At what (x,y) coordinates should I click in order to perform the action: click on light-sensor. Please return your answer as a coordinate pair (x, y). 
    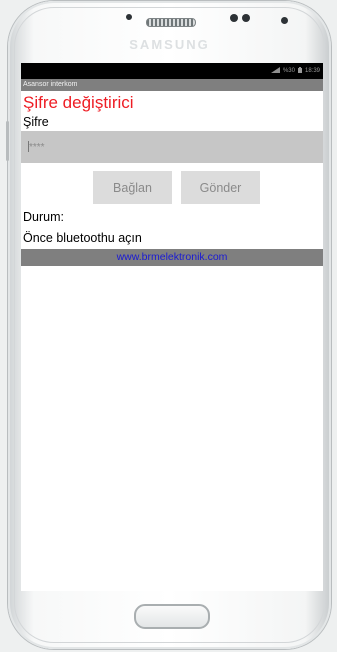
    Looking at the image, I should click on (246, 18).